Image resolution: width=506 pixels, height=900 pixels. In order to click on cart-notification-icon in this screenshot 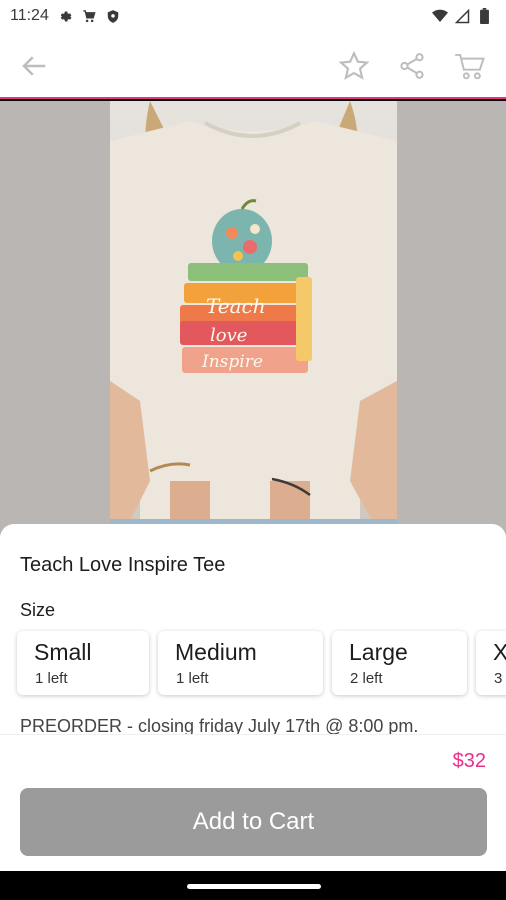, I will do `click(89, 16)`.